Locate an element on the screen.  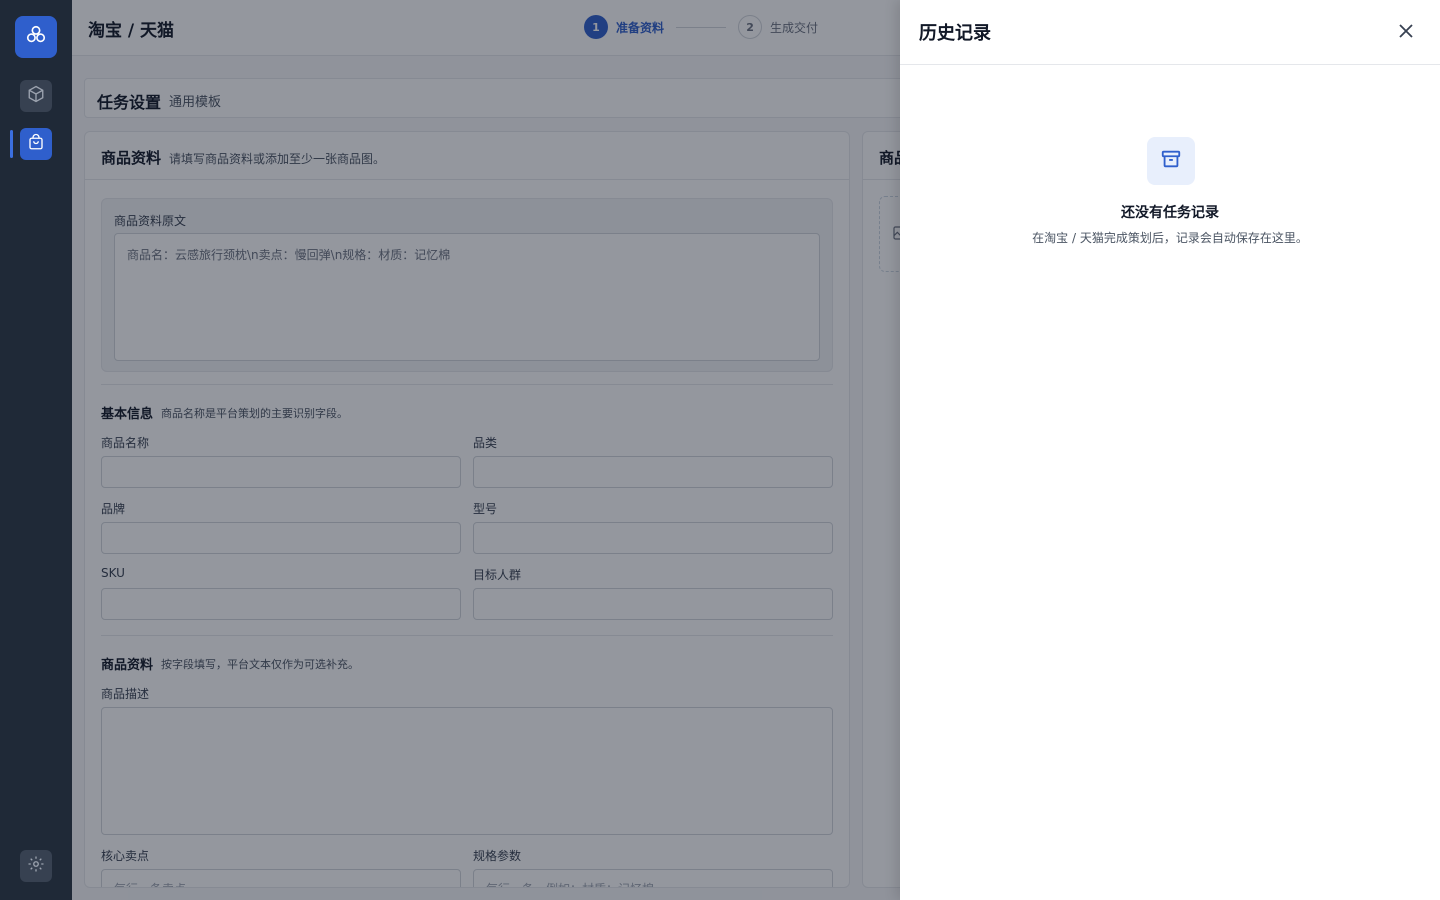
box-icon is located at coordinates (36, 96).